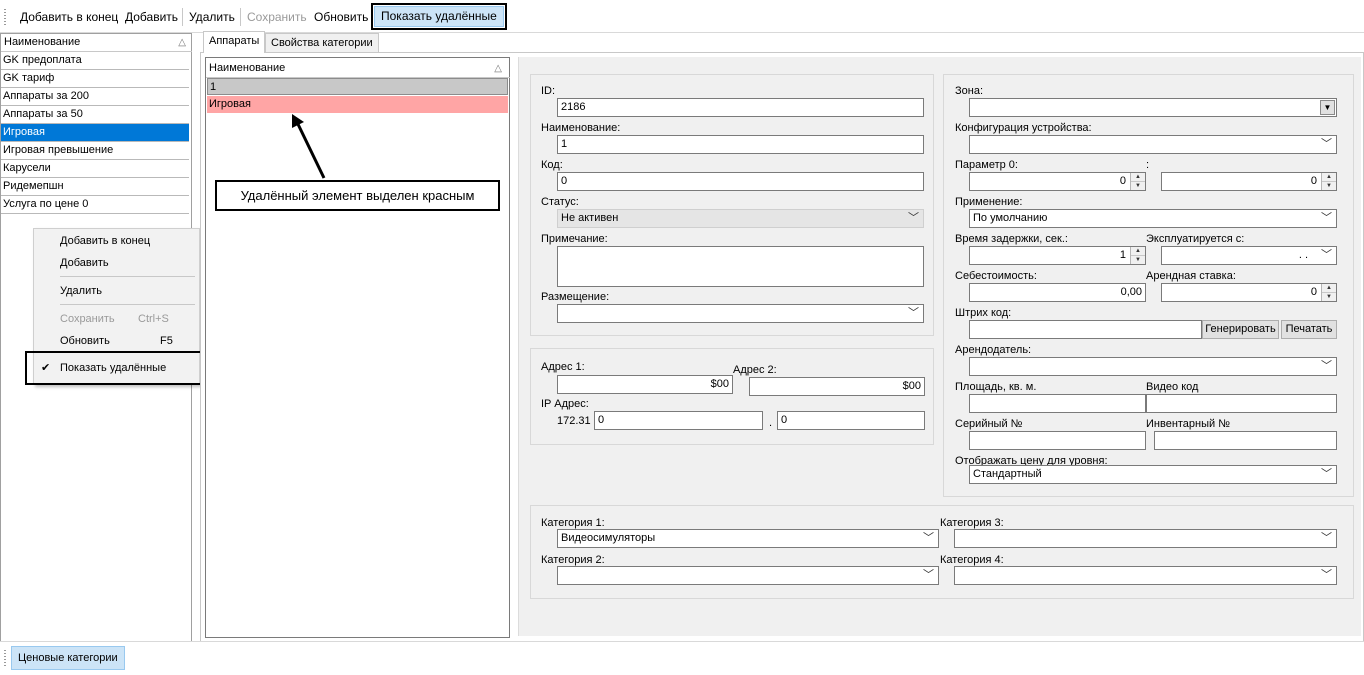  I want to click on area-field, so click(1057, 403).